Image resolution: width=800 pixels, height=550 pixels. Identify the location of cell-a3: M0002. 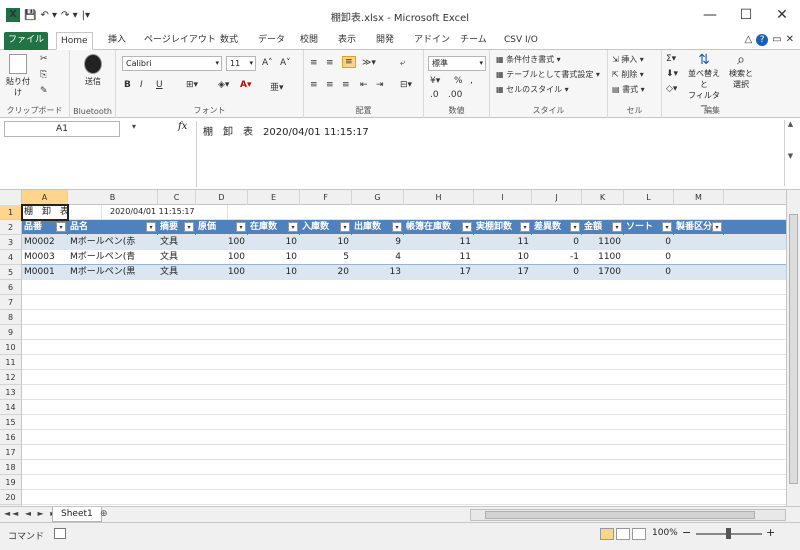
(45, 242).